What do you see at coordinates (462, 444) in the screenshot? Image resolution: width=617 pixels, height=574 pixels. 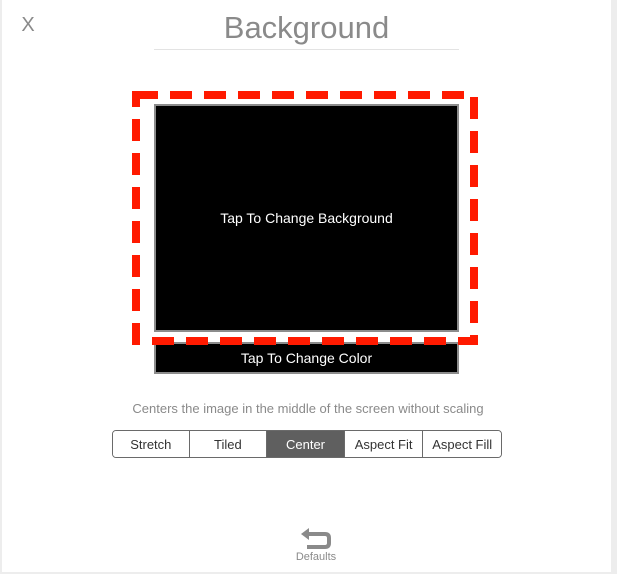 I see `mode-aspect-fill-button: Aspect Fill` at bounding box center [462, 444].